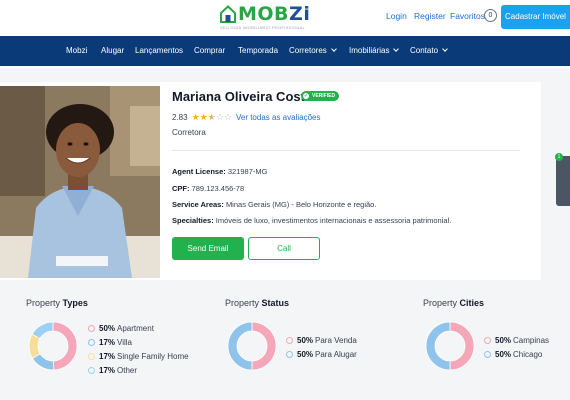  I want to click on legend-item: 50% Apartment, so click(121, 328).